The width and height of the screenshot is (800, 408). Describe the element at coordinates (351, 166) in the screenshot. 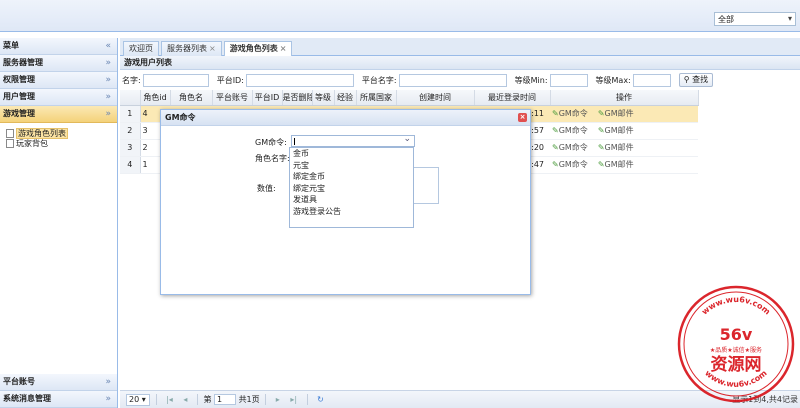

I see `option-item: 元宝` at that location.